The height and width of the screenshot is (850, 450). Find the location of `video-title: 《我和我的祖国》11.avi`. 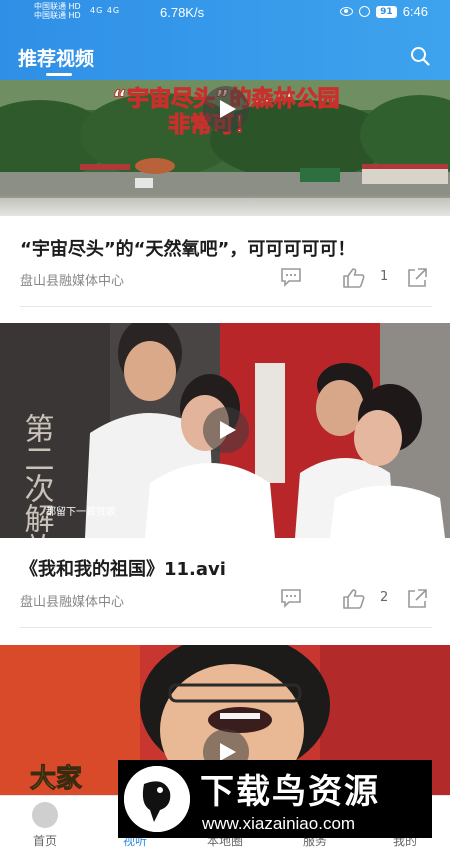

video-title: 《我和我的祖国》11.avi is located at coordinates (123, 568).